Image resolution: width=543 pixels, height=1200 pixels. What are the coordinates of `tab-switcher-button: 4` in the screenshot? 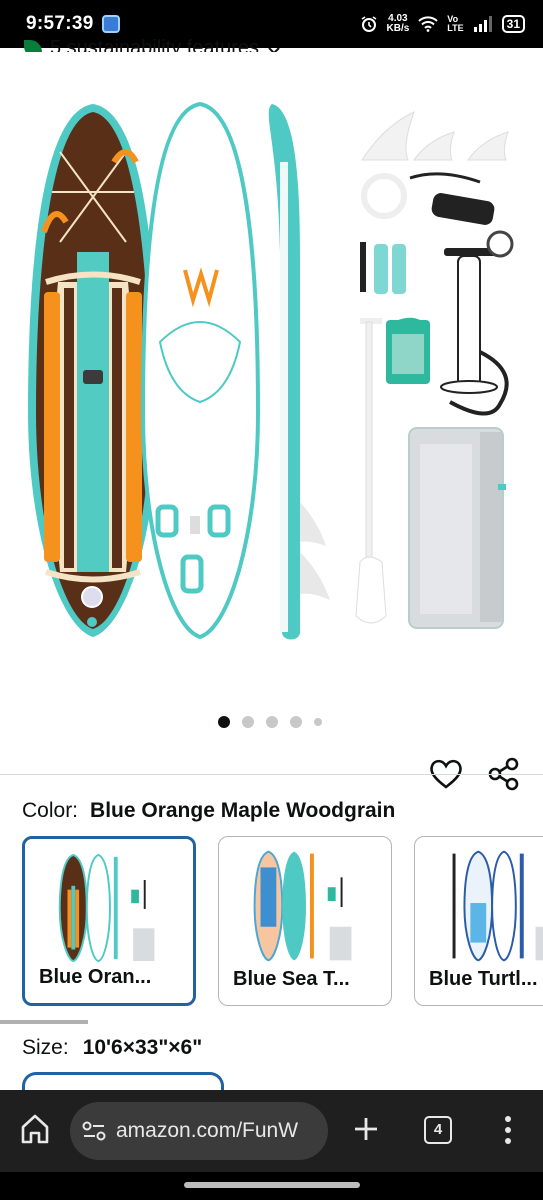 It's located at (438, 1130).